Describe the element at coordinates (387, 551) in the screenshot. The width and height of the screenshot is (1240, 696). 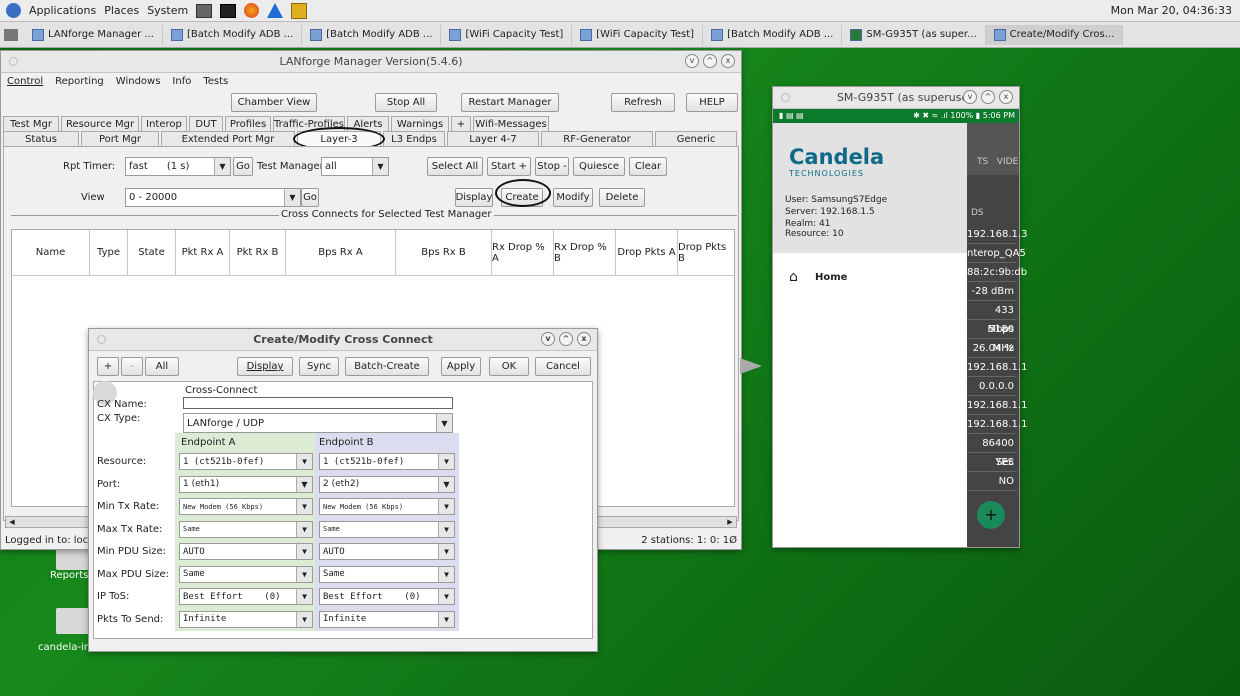
I see `min-pdu-size-endpoint-b-select: AUTO ▼` at that location.